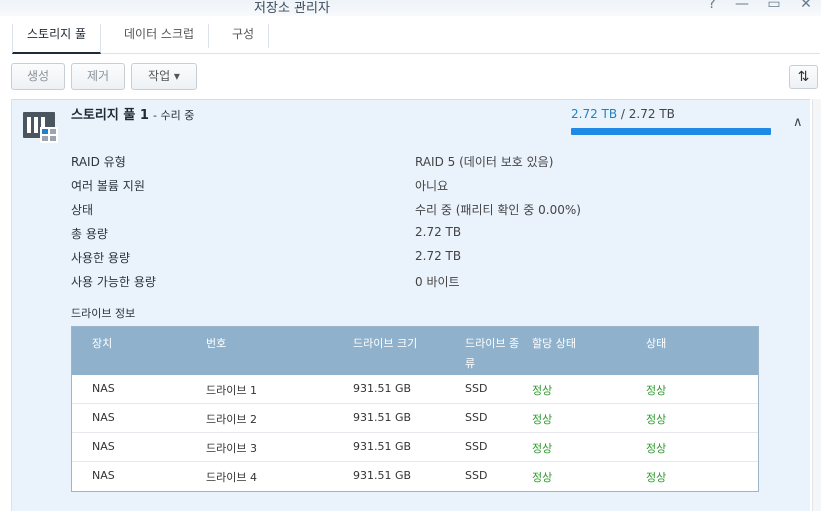 Image resolution: width=821 pixels, height=511 pixels. Describe the element at coordinates (774, 6) in the screenshot. I see `maximize-icon: ▭` at that location.